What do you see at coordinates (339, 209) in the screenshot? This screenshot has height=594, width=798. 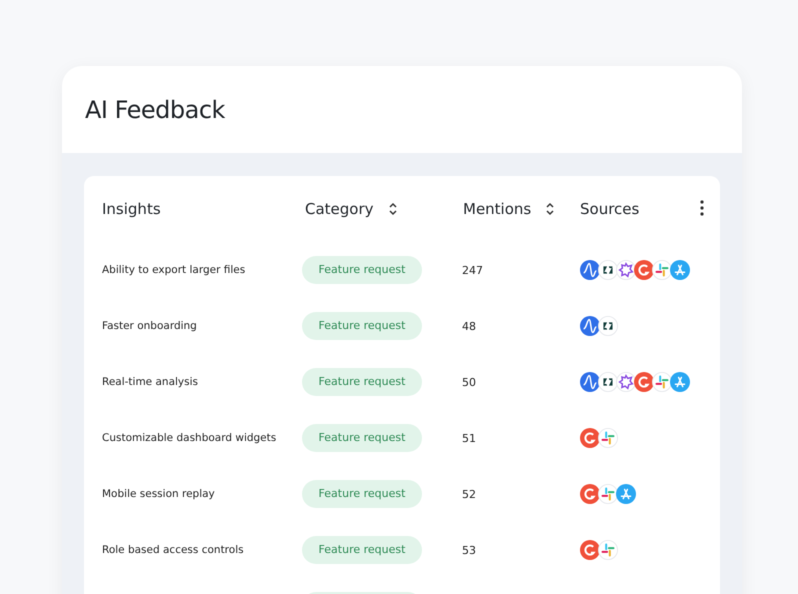 I see `column-header: Category` at bounding box center [339, 209].